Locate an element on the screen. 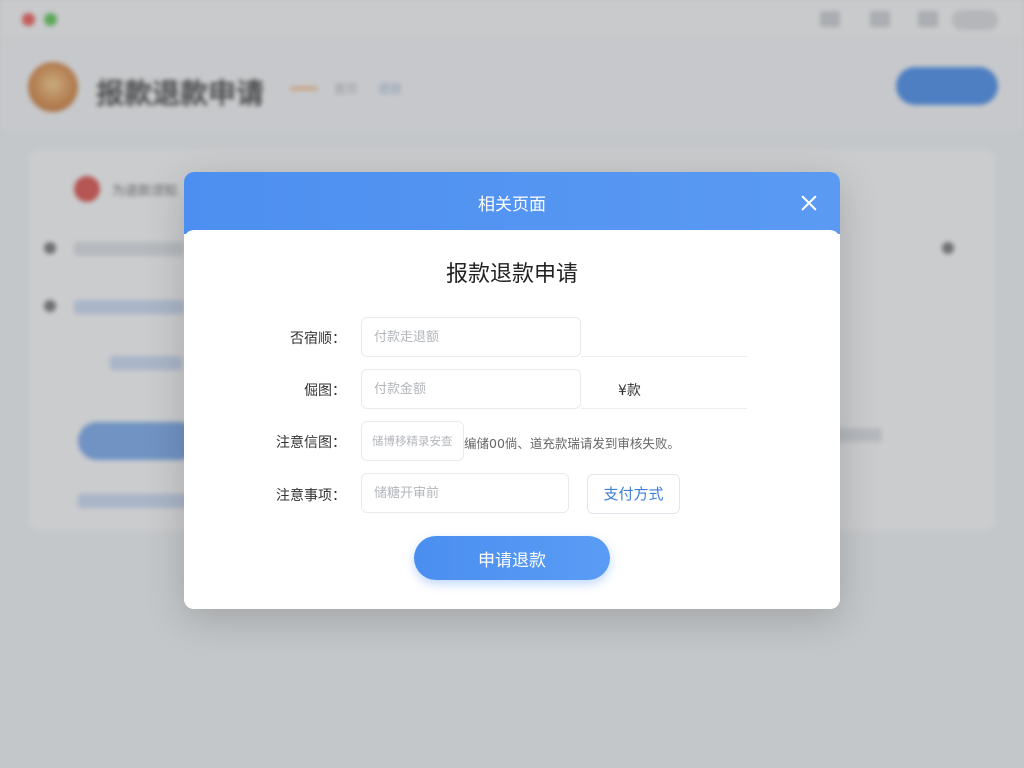  field-label: 否宿顺： is located at coordinates (318, 339).